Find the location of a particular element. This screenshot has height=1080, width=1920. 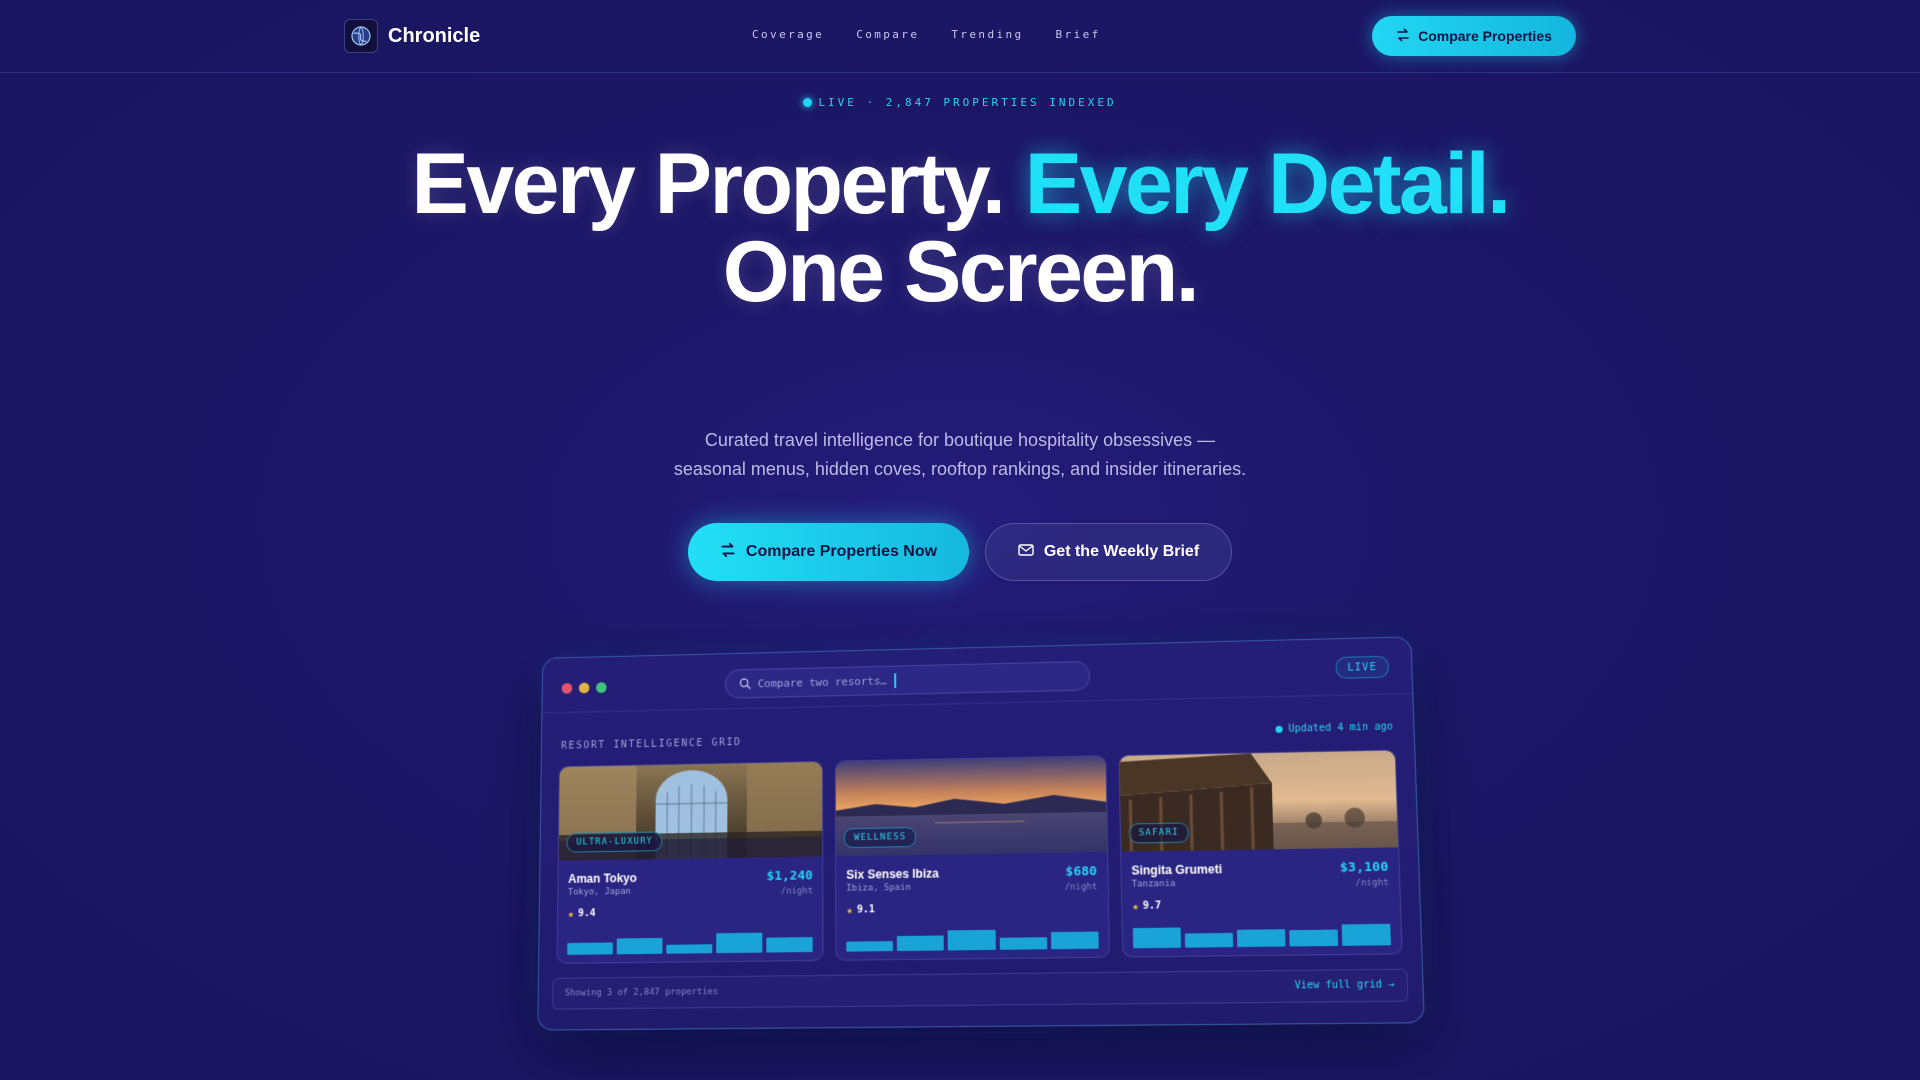

live-badge: LIVE is located at coordinates (1362, 667).